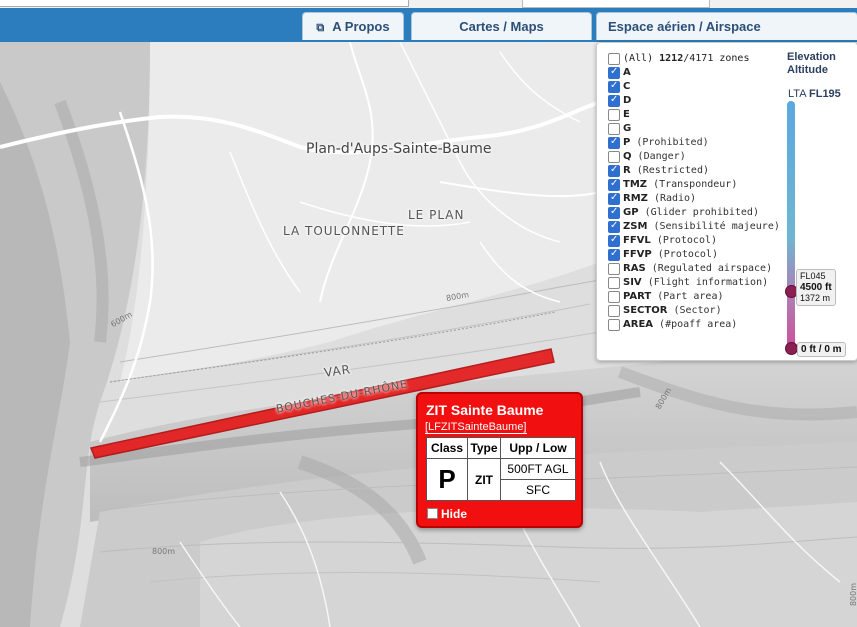 This screenshot has width=857, height=627. What do you see at coordinates (697, 310) in the screenshot?
I see `layer-description: (Sector)` at bounding box center [697, 310].